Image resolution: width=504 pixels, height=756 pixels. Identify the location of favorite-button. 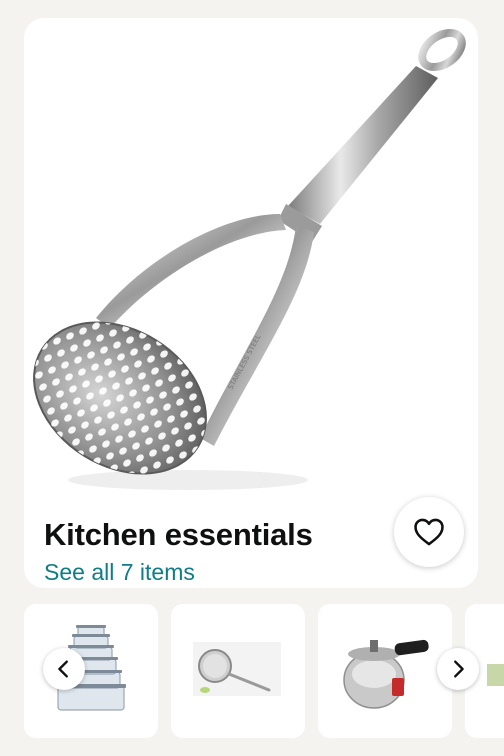
(429, 532).